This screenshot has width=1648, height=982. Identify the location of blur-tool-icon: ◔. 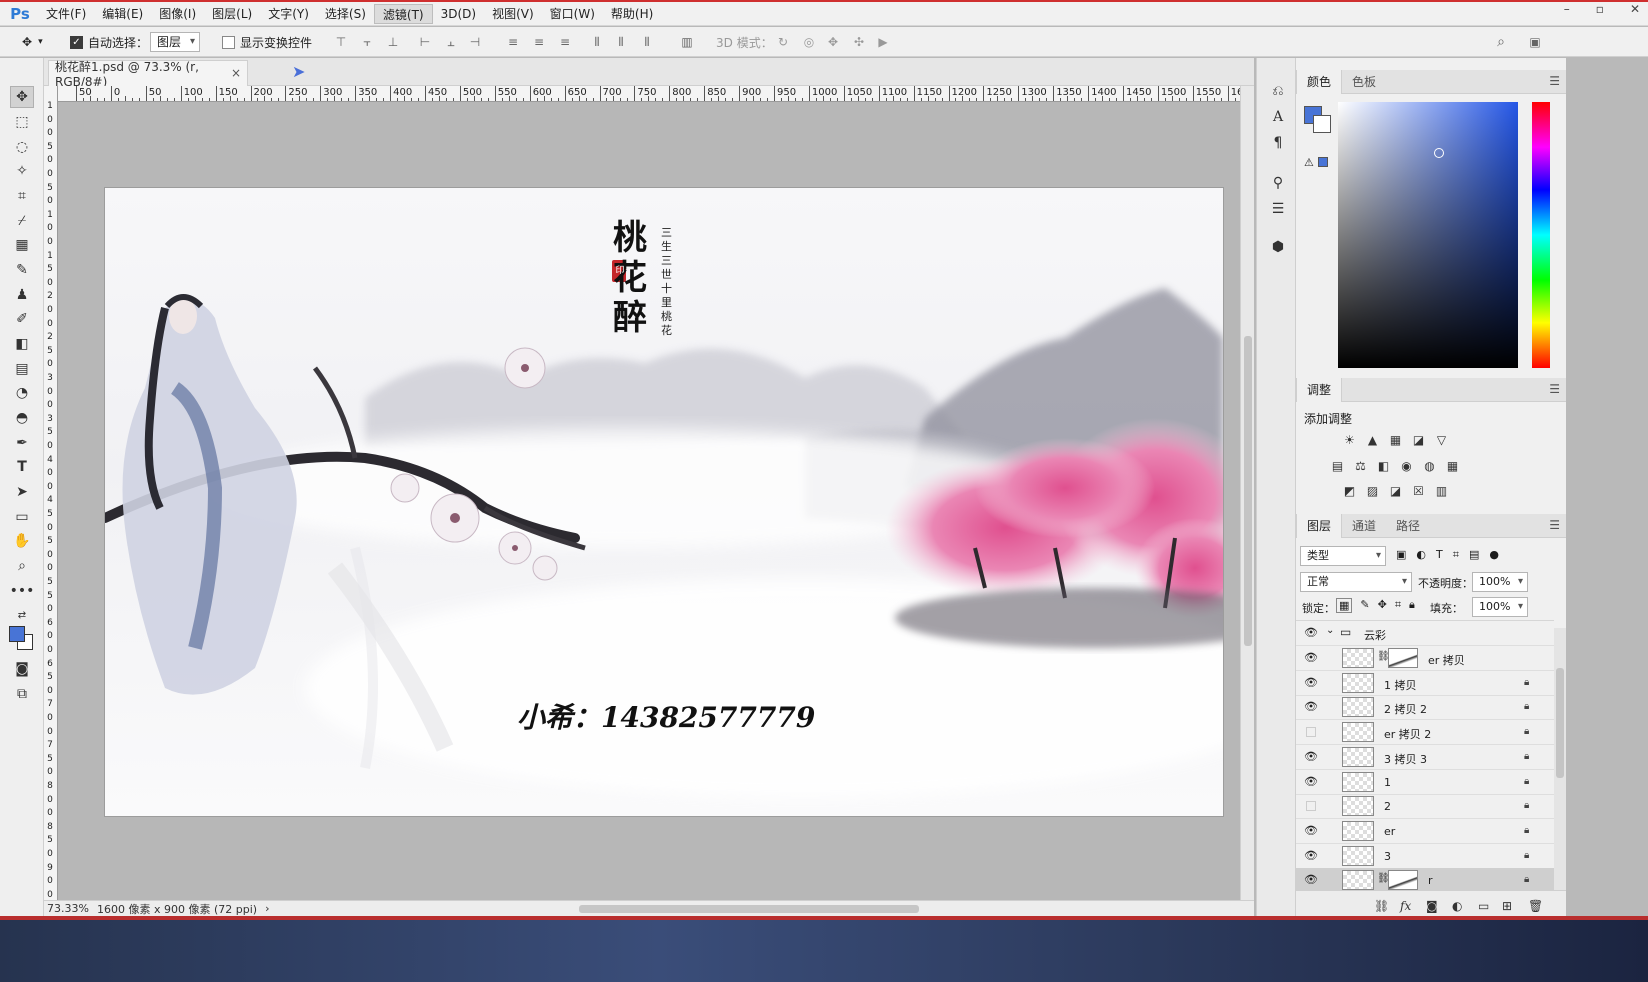
(22, 393).